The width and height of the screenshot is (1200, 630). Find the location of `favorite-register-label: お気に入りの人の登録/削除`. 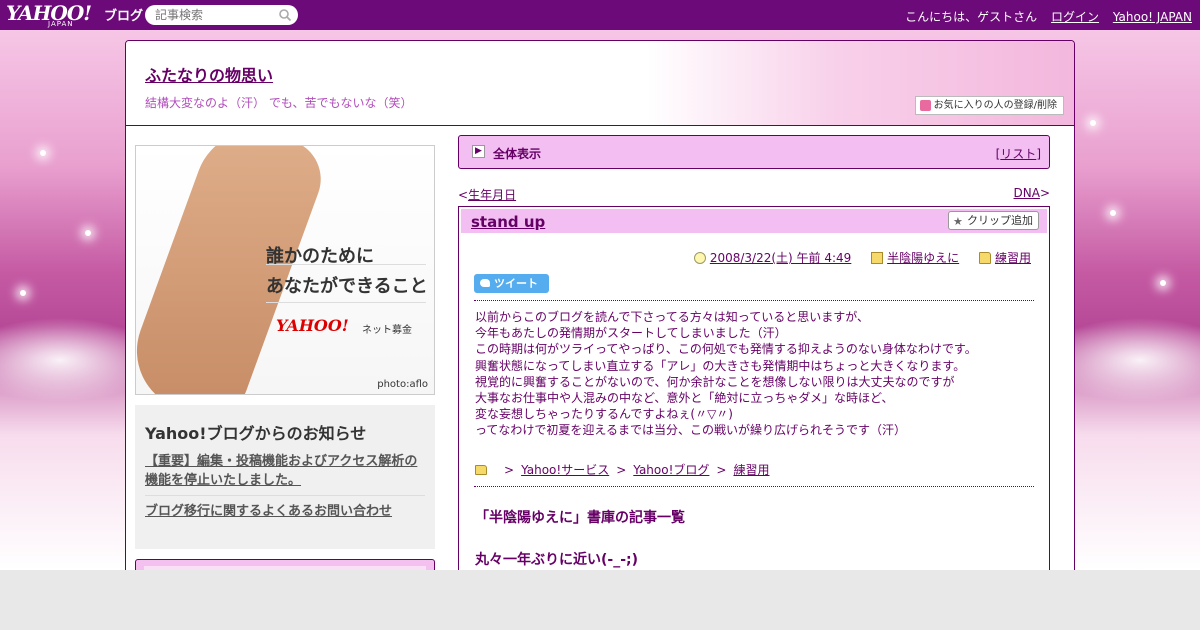

favorite-register-label: お気に入りの人の登録/削除 is located at coordinates (995, 105).